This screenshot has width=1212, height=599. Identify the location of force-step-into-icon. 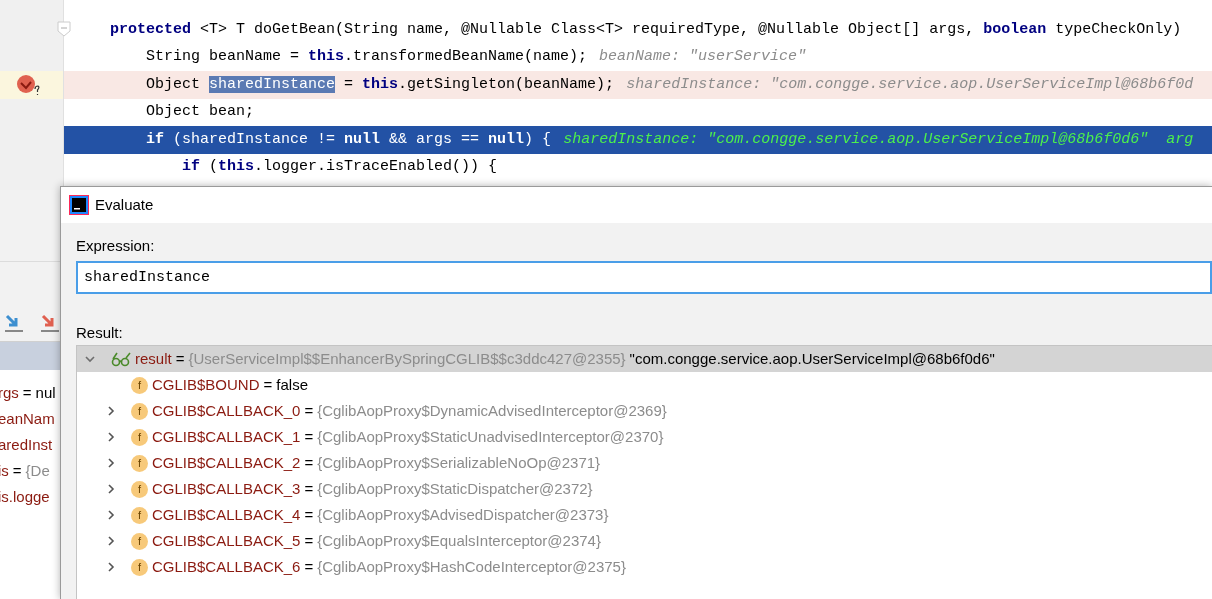
(50, 323).